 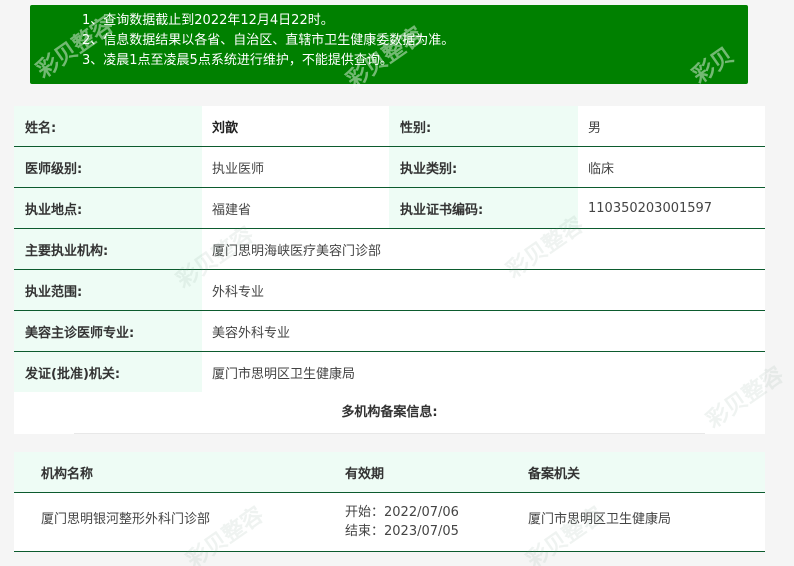 What do you see at coordinates (410, 522) in the screenshot?
I see `validity-cell: 开始：2022/07/06 结束：2023/07/05` at bounding box center [410, 522].